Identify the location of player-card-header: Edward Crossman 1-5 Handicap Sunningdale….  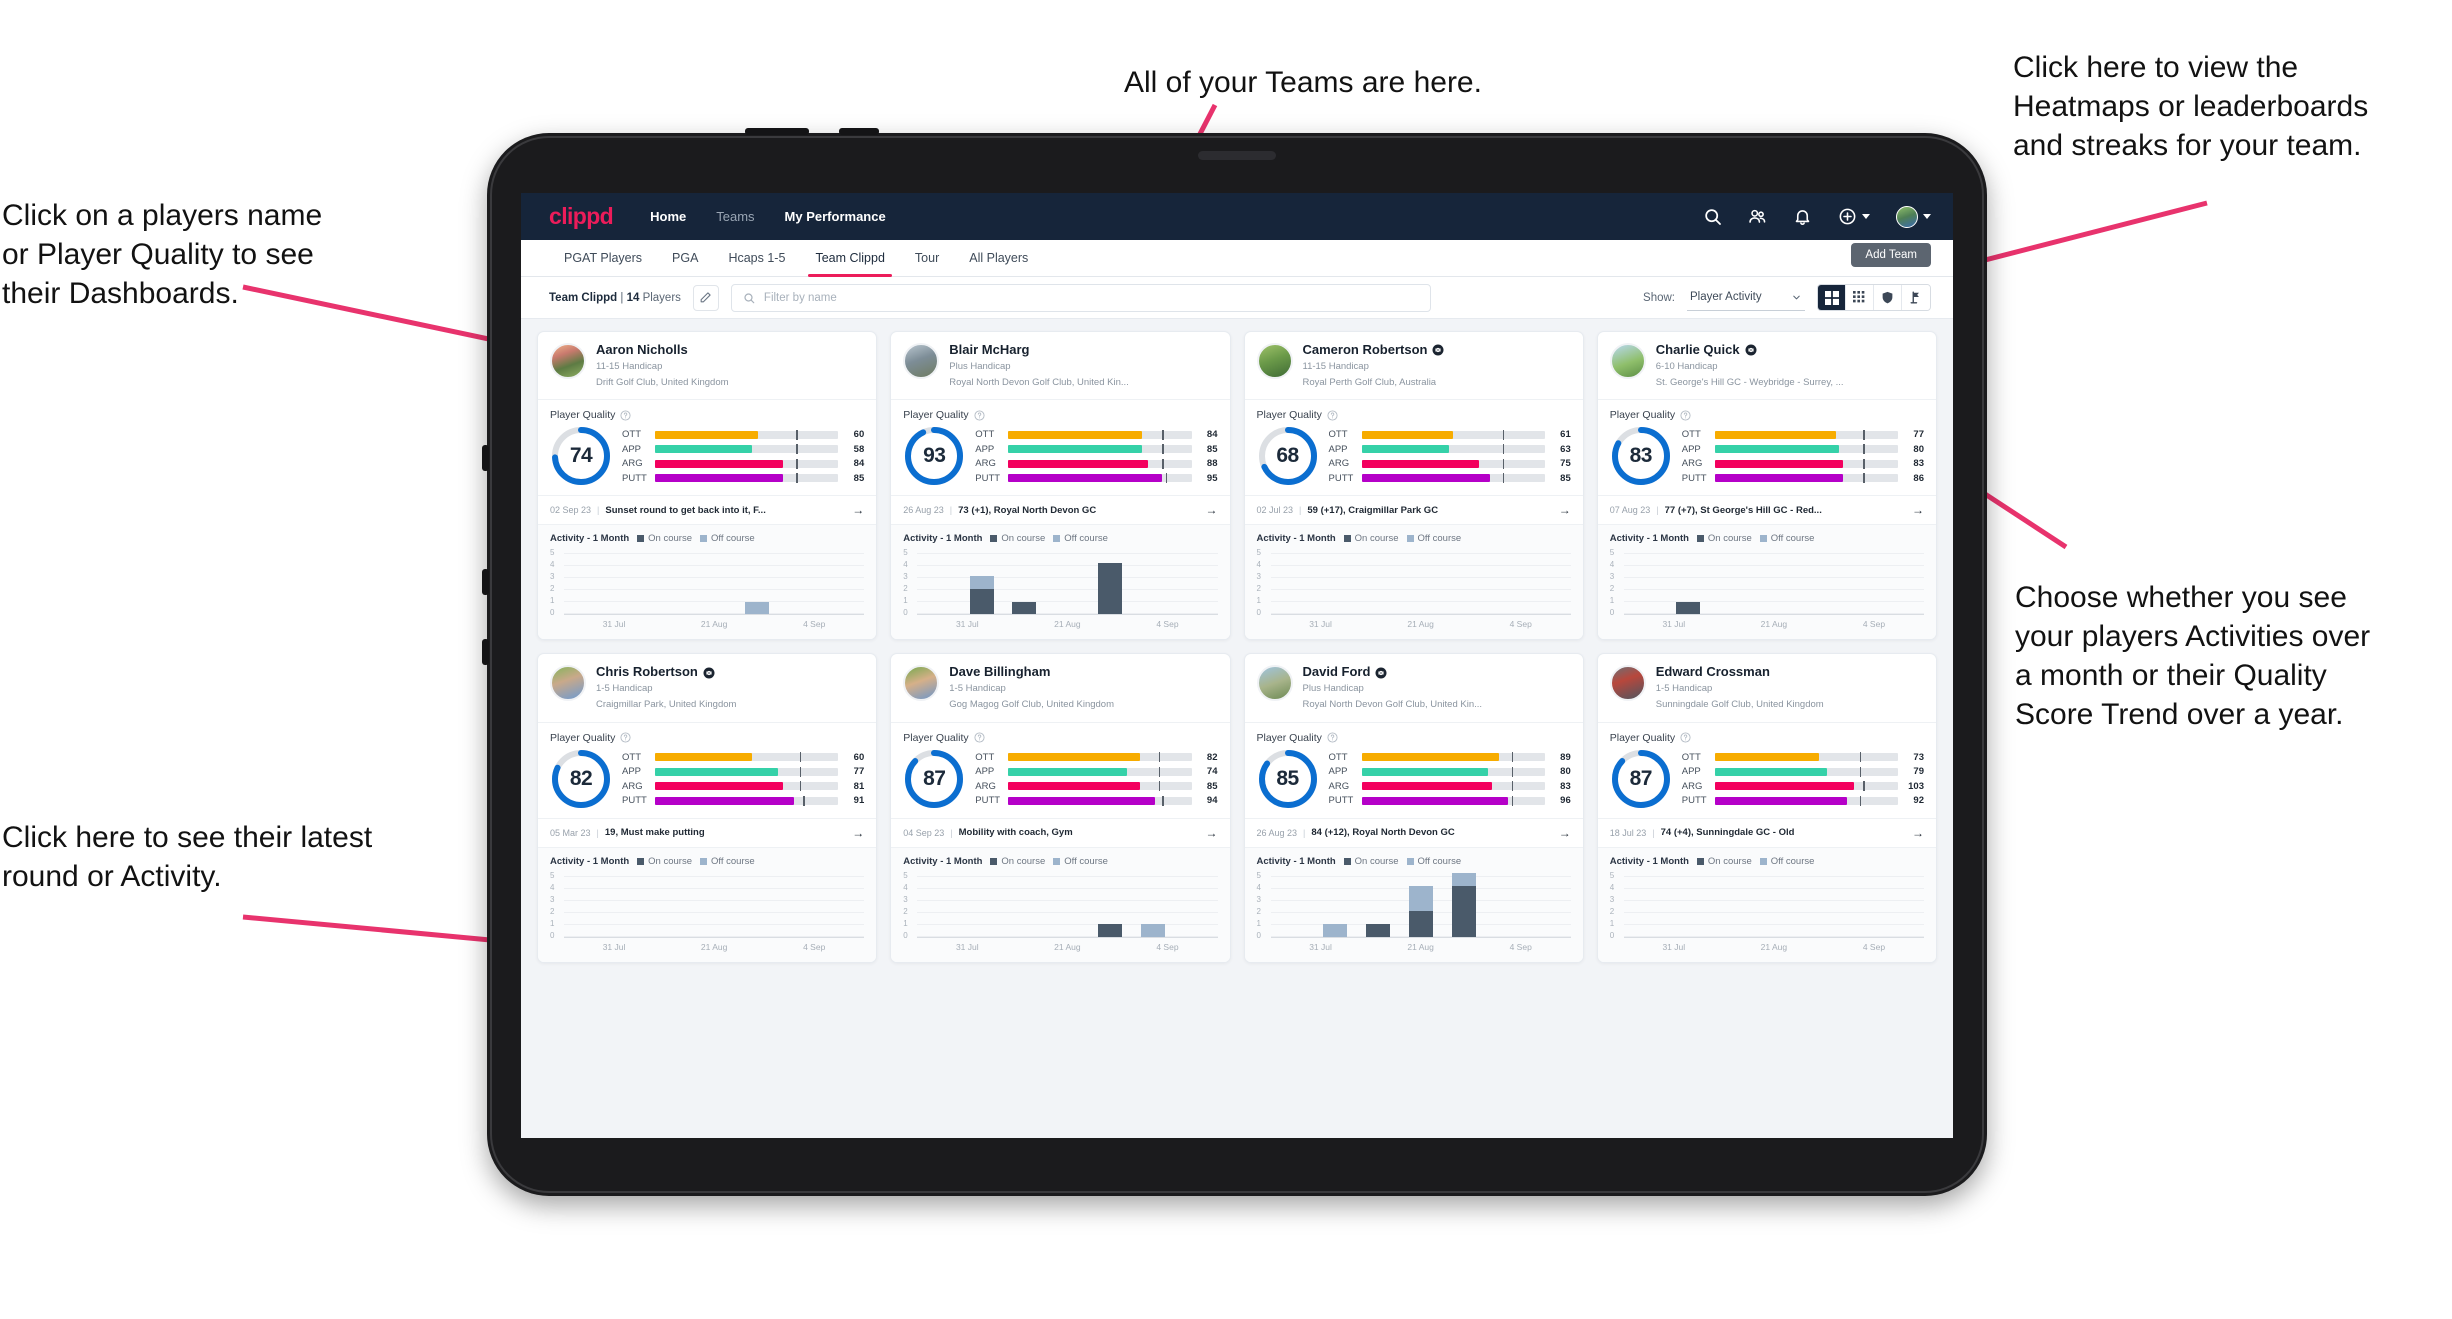
(1767, 687).